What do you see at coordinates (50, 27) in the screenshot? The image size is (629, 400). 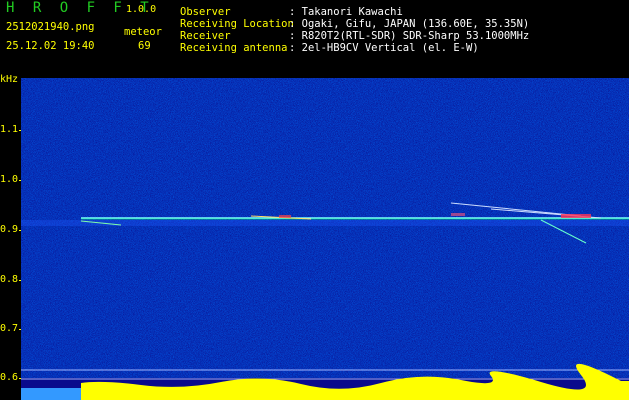 I see `file-name: 2512021940.png` at bounding box center [50, 27].